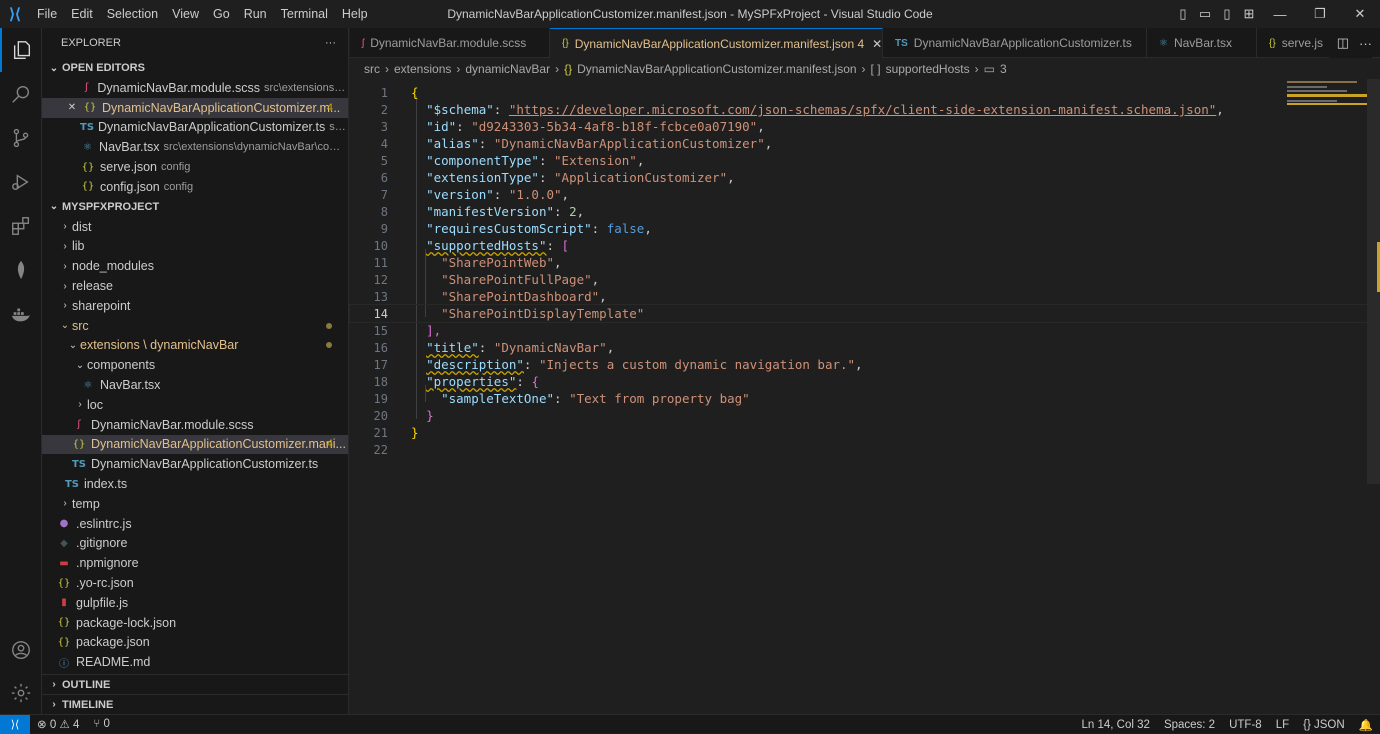  Describe the element at coordinates (1205, 14) in the screenshot. I see `toggle-panel-icon: ▭` at that location.